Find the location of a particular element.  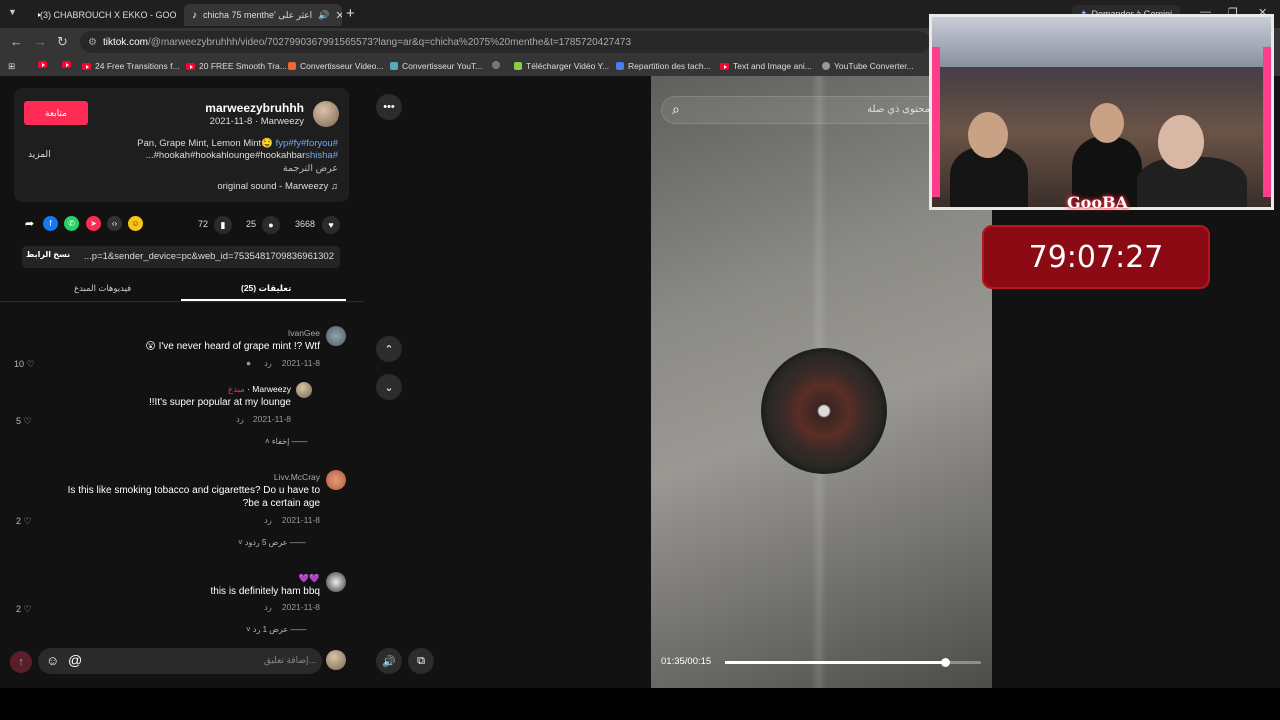

video-time: 01:35/00:15 is located at coordinates (686, 661).